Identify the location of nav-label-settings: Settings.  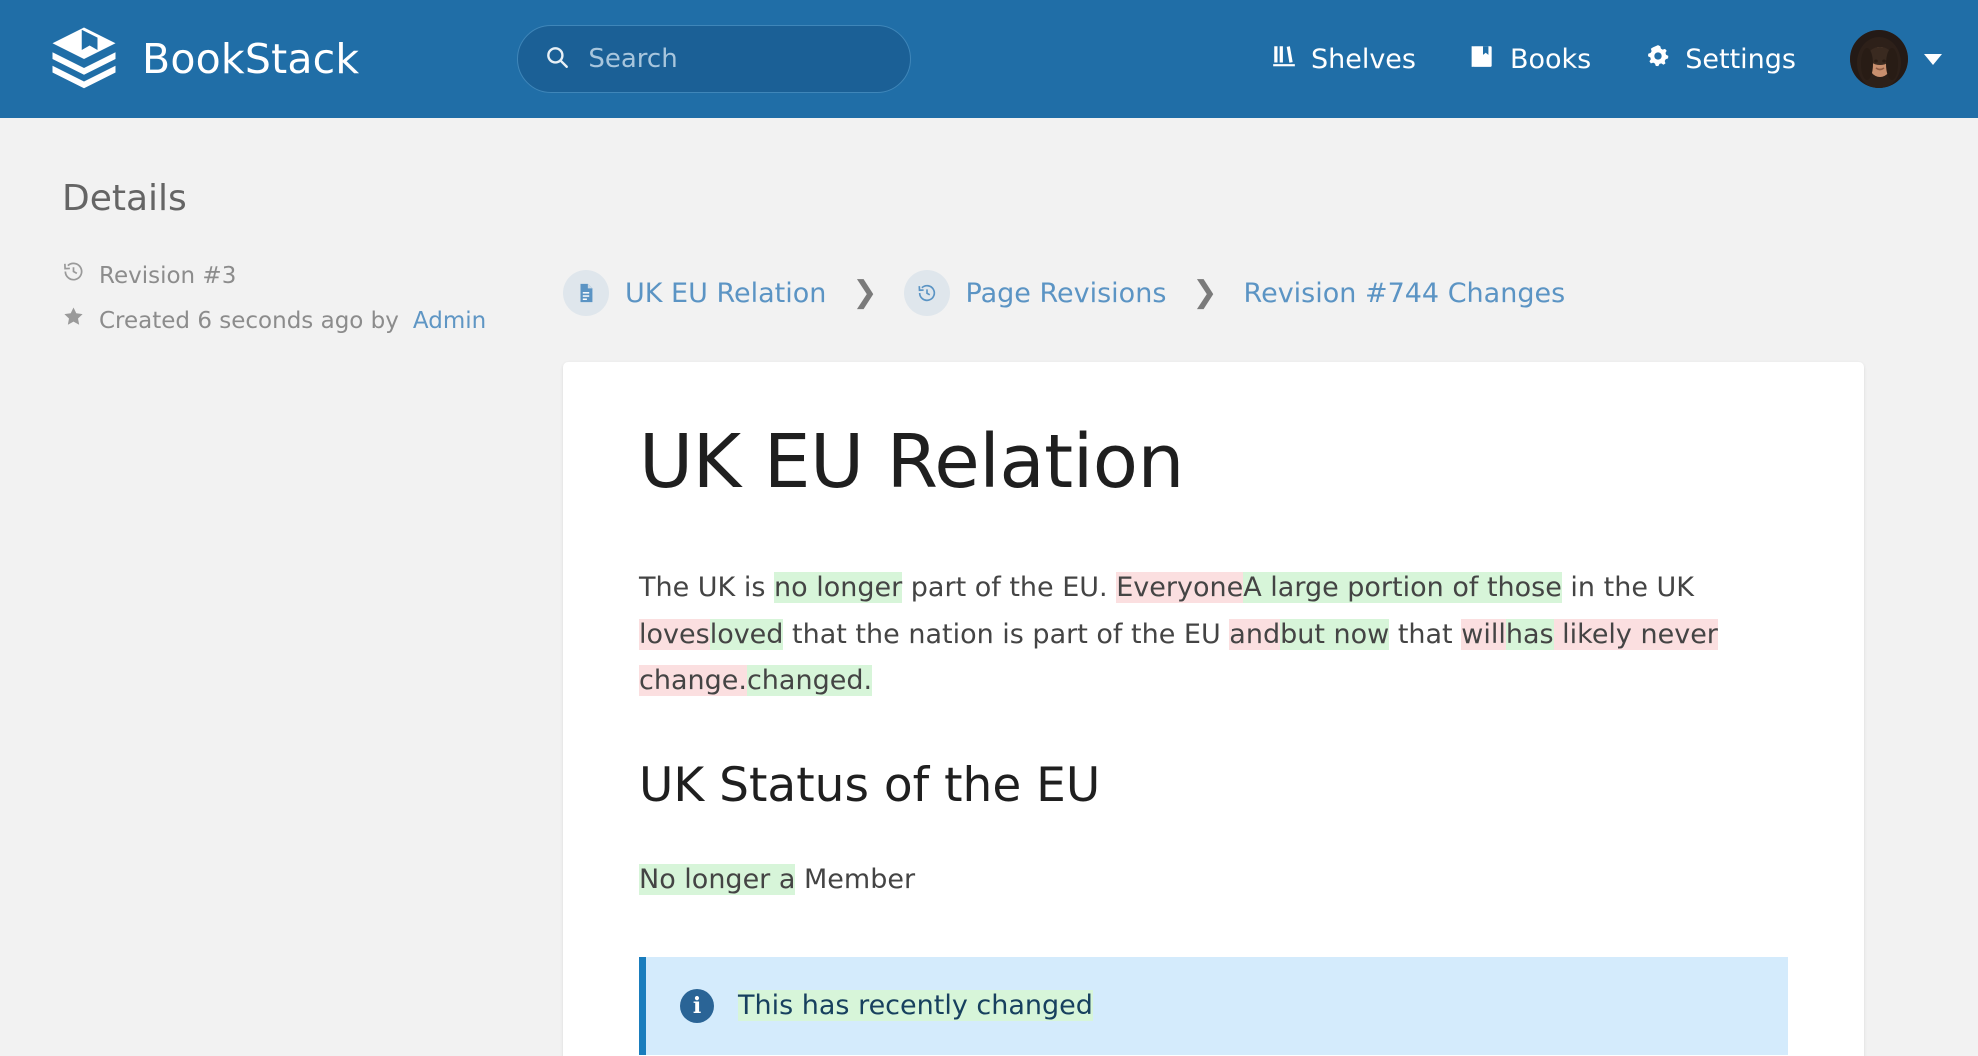
(1740, 59).